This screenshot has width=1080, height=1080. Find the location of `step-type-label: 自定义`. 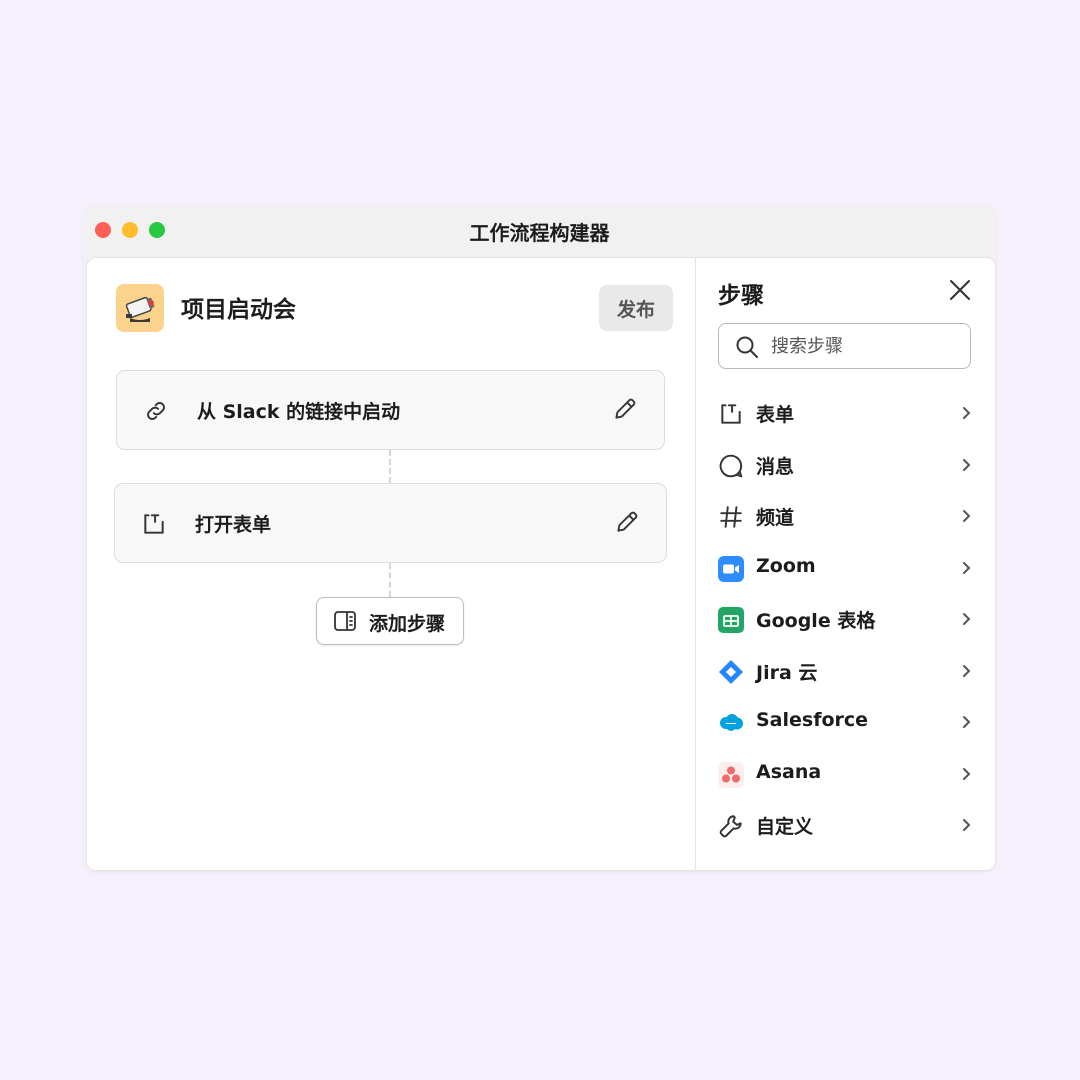

step-type-label: 自定义 is located at coordinates (785, 827).